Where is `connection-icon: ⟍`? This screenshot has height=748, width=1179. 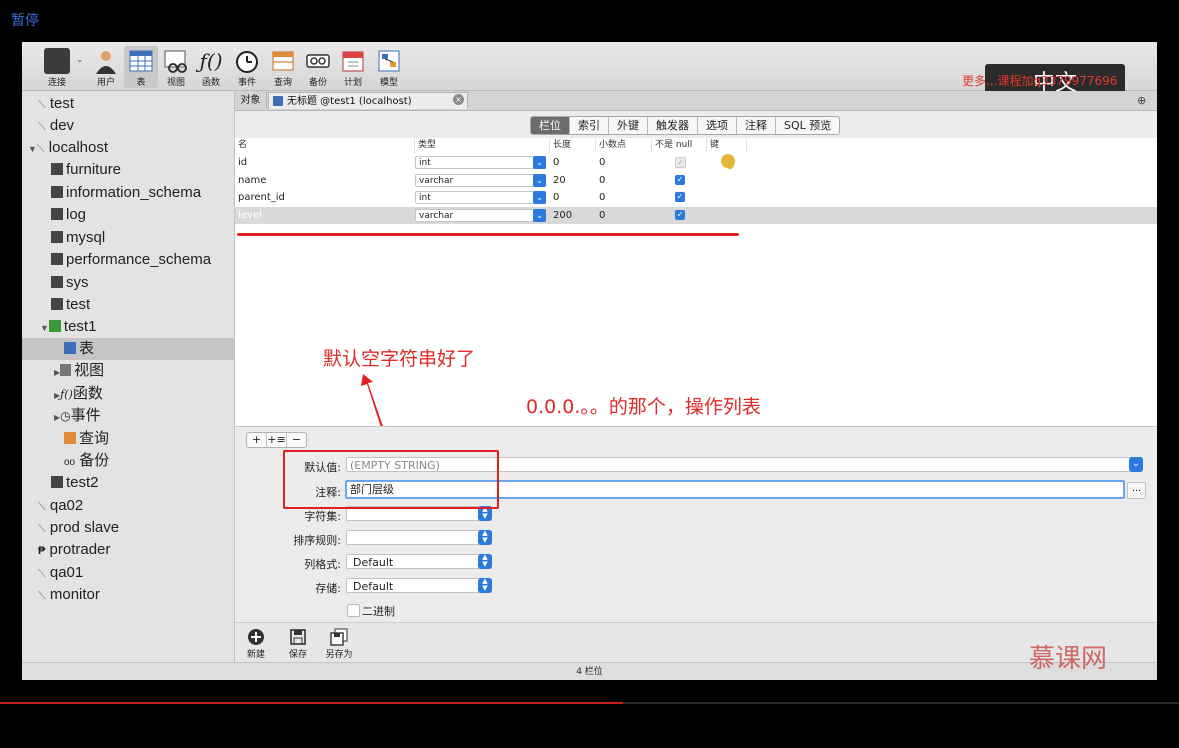 connection-icon: ⟍ is located at coordinates (42, 105).